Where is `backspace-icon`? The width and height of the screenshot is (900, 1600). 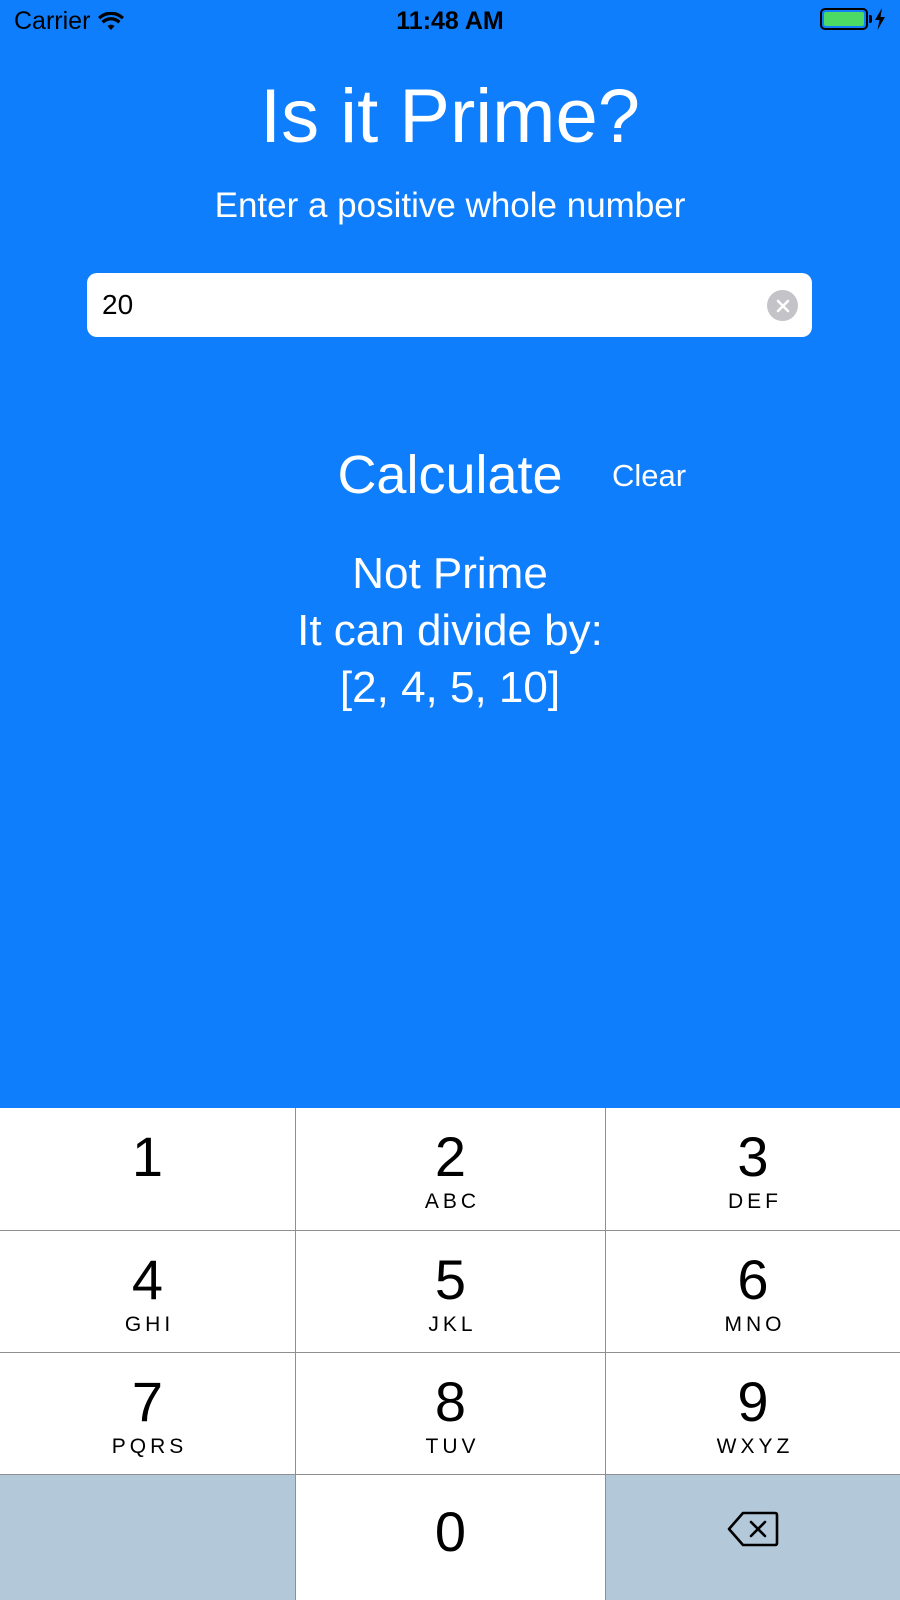
backspace-icon is located at coordinates (753, 1529).